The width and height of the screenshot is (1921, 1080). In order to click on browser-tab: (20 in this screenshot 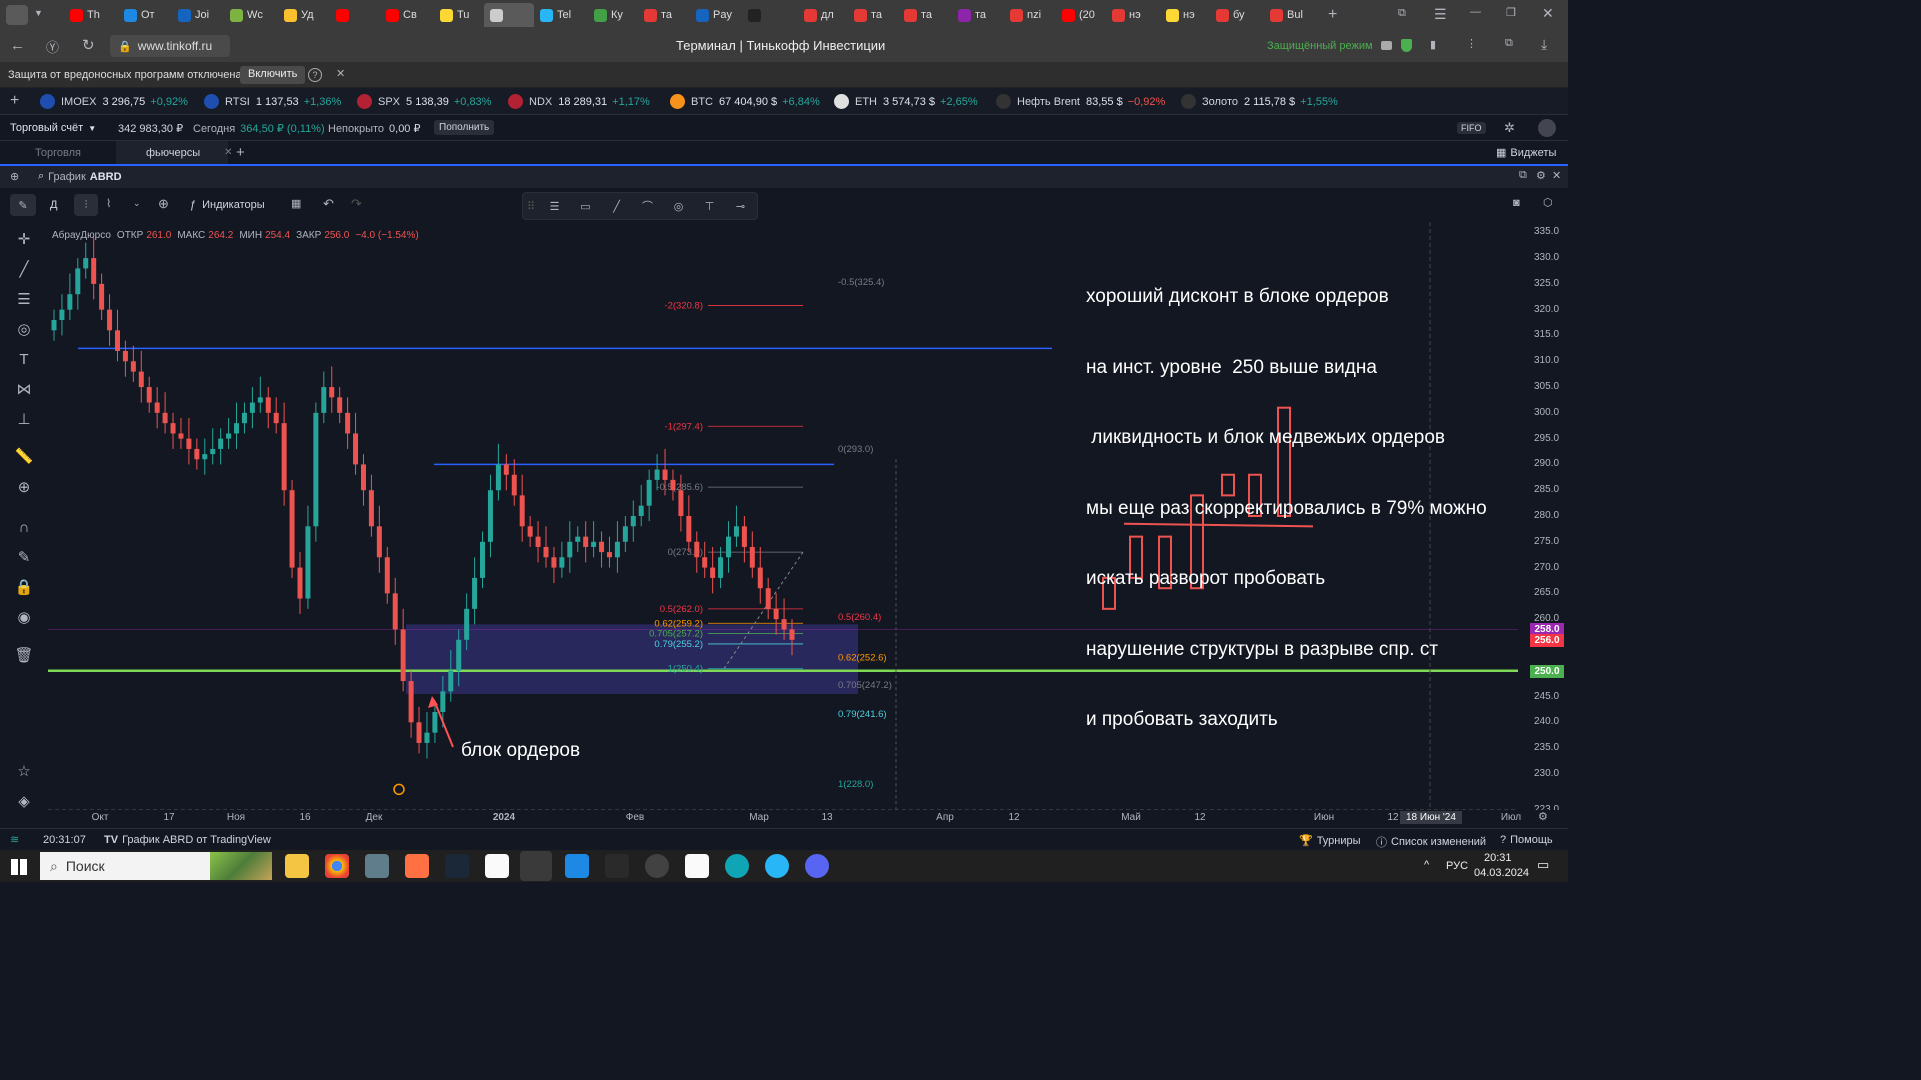, I will do `click(1081, 15)`.